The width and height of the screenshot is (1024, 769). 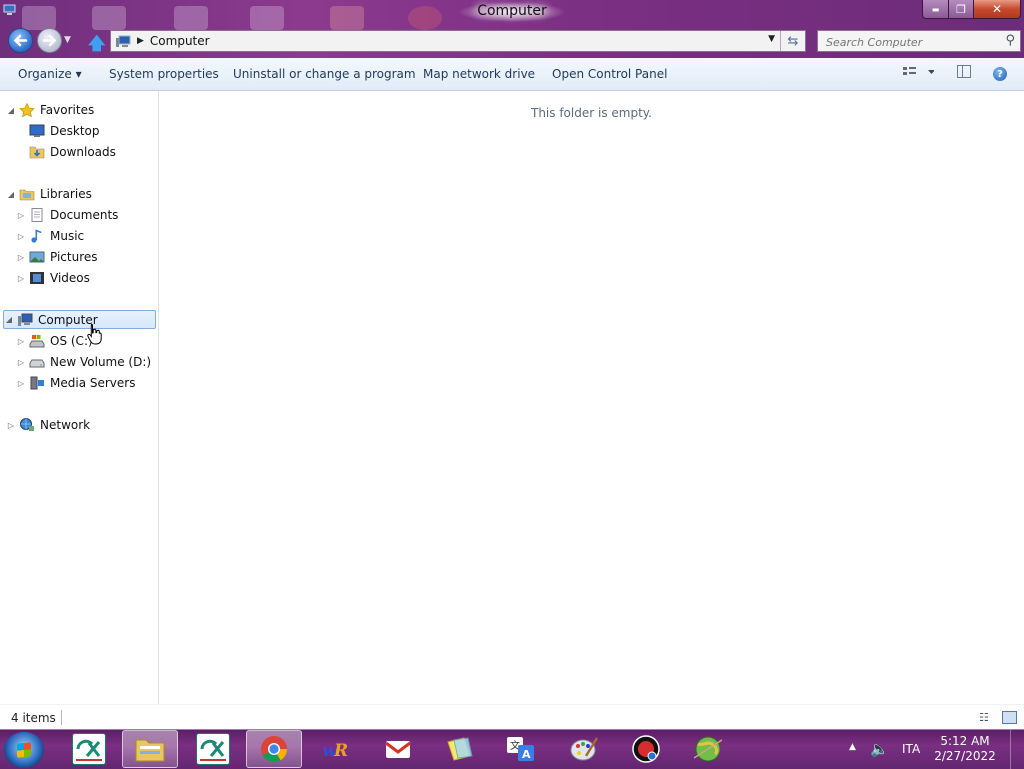 What do you see at coordinates (918, 73) in the screenshot?
I see `change-view-button` at bounding box center [918, 73].